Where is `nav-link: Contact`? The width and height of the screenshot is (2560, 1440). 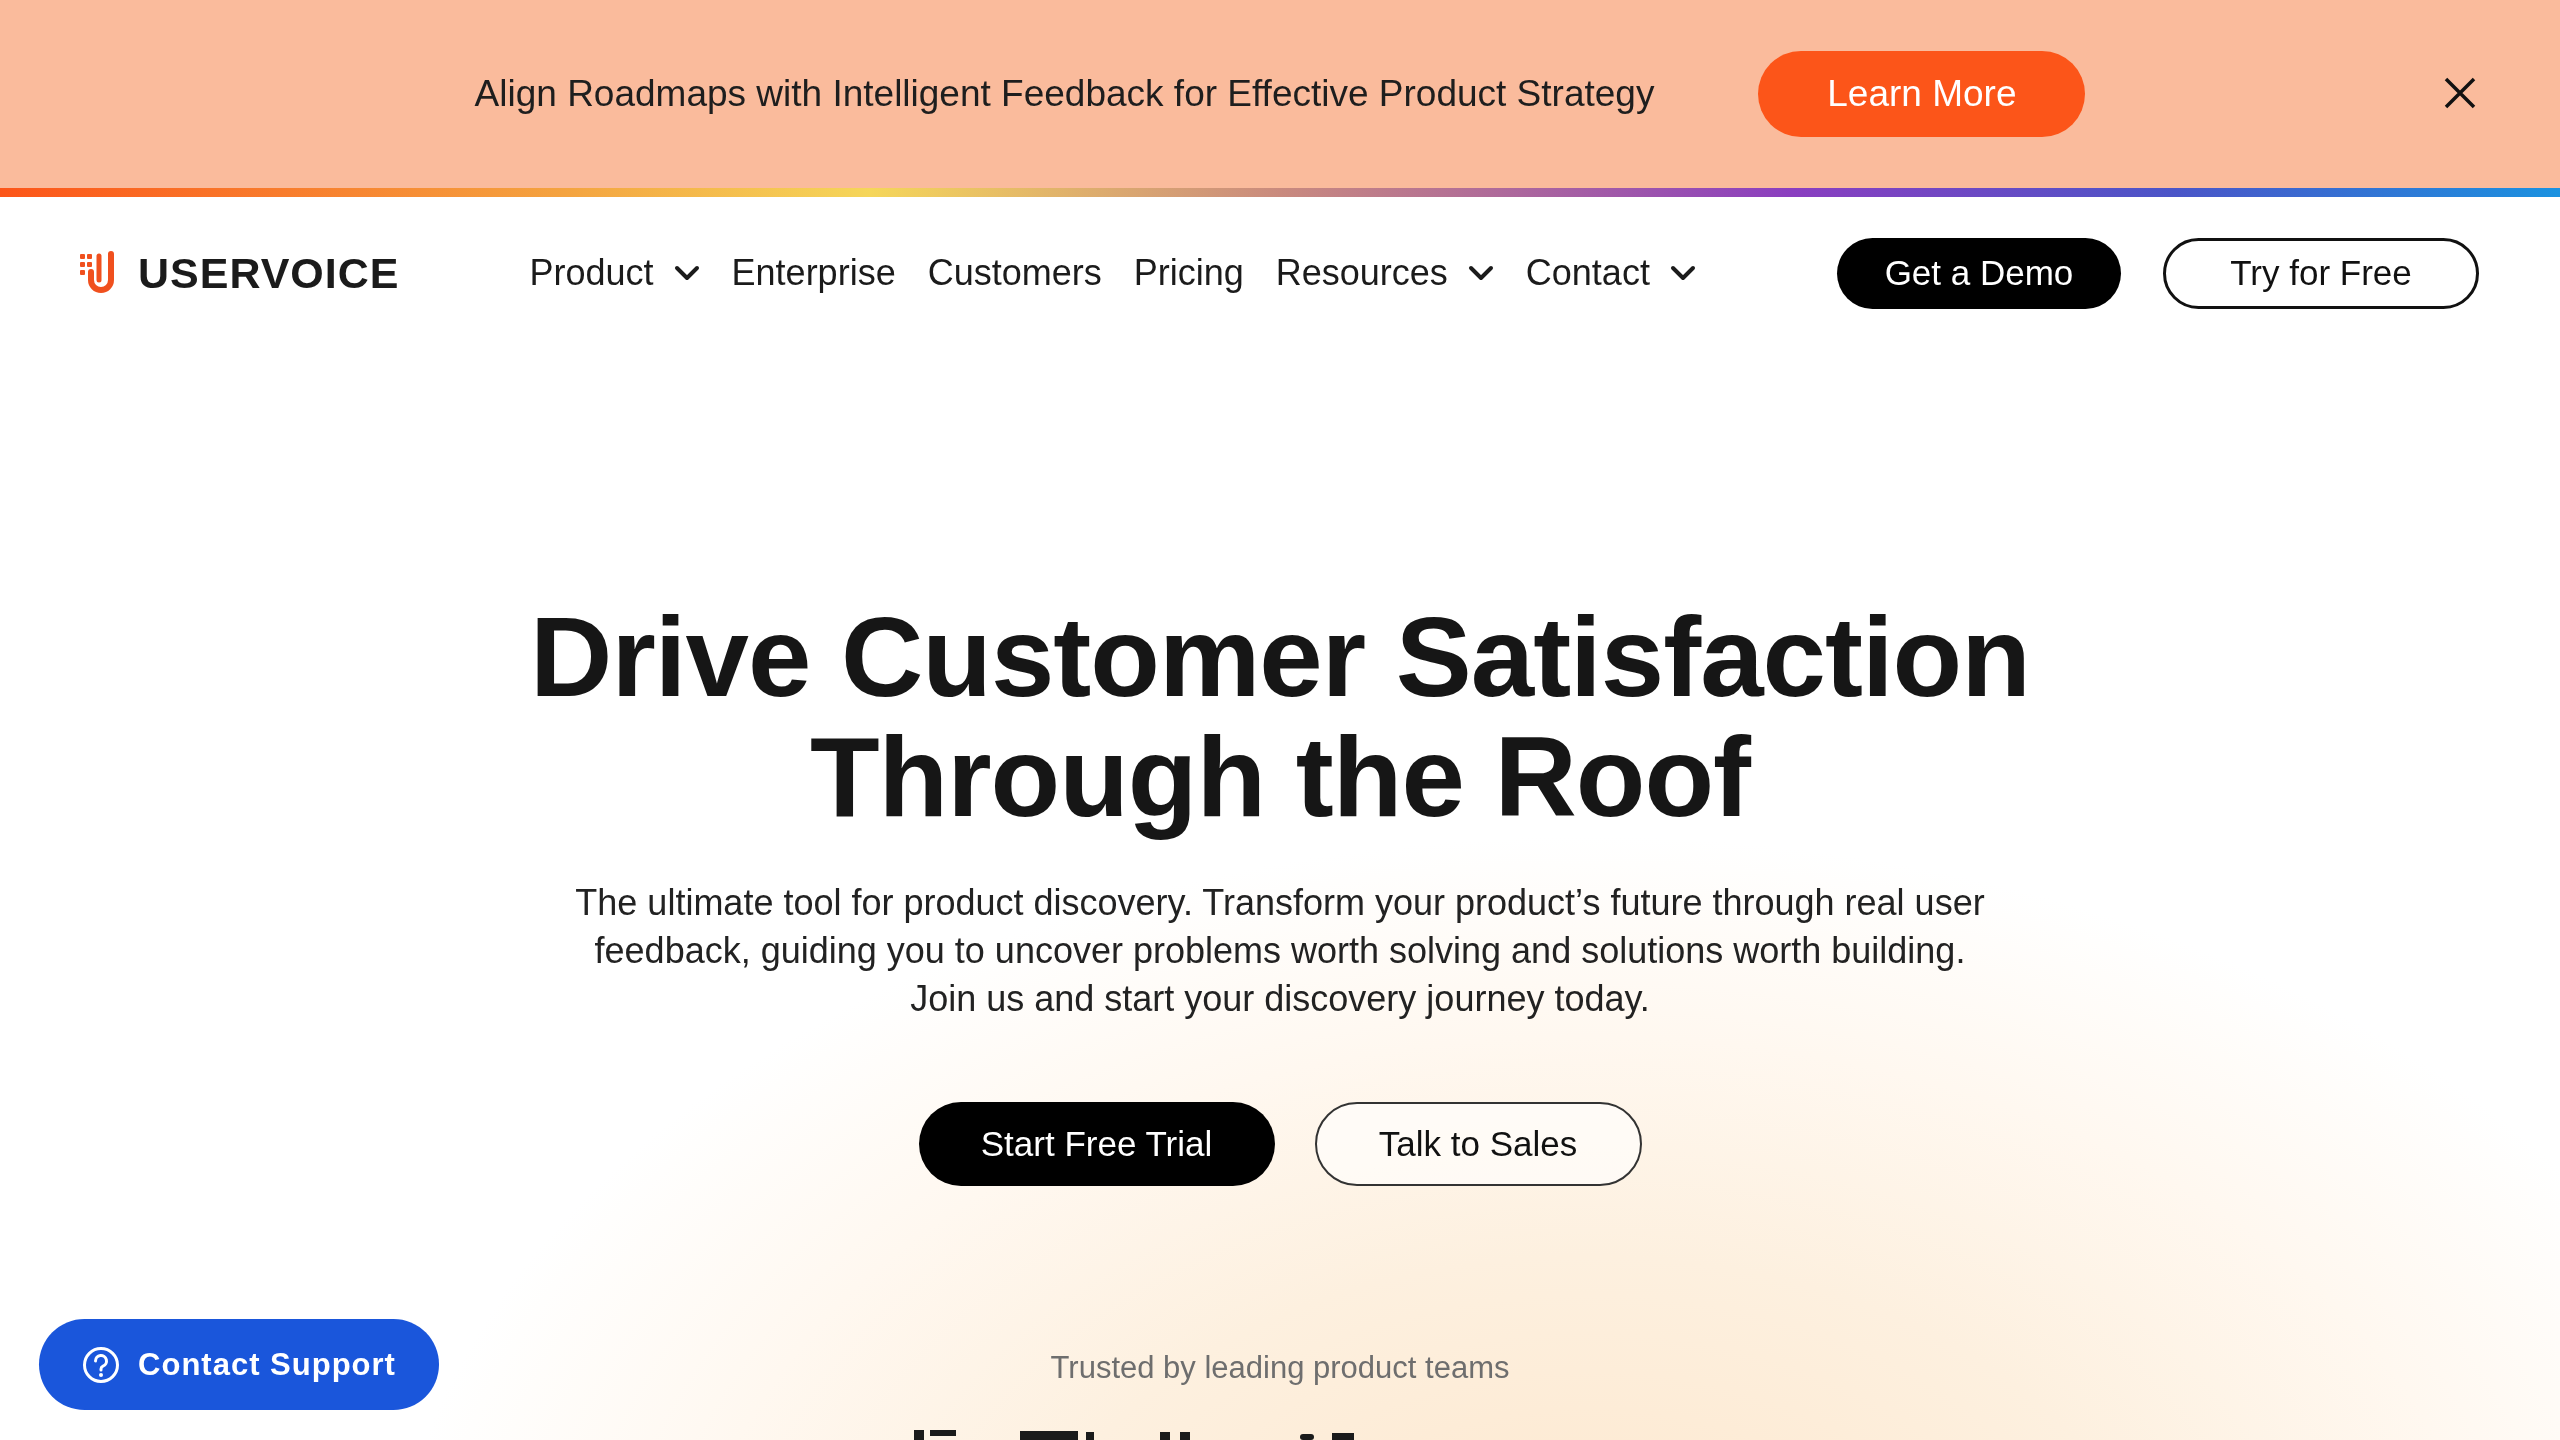
nav-link: Contact is located at coordinates (1610, 273).